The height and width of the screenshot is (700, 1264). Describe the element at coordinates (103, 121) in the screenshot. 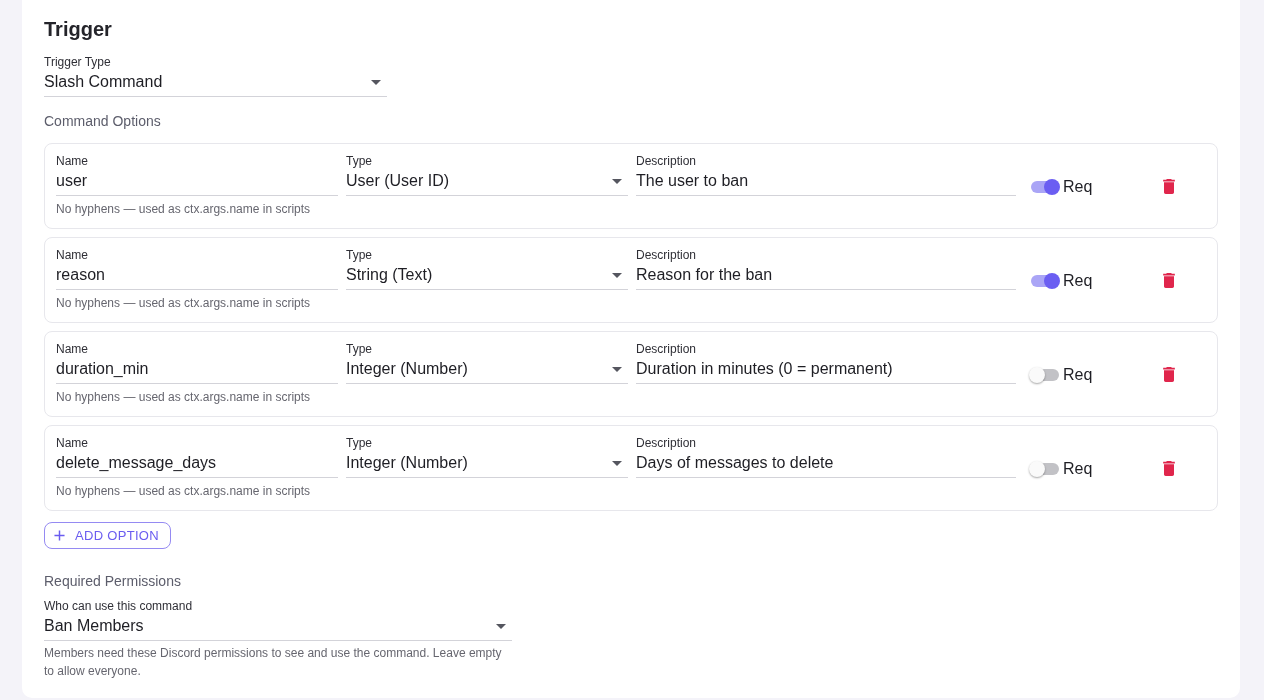

I see `section-heading: Command Options` at that location.